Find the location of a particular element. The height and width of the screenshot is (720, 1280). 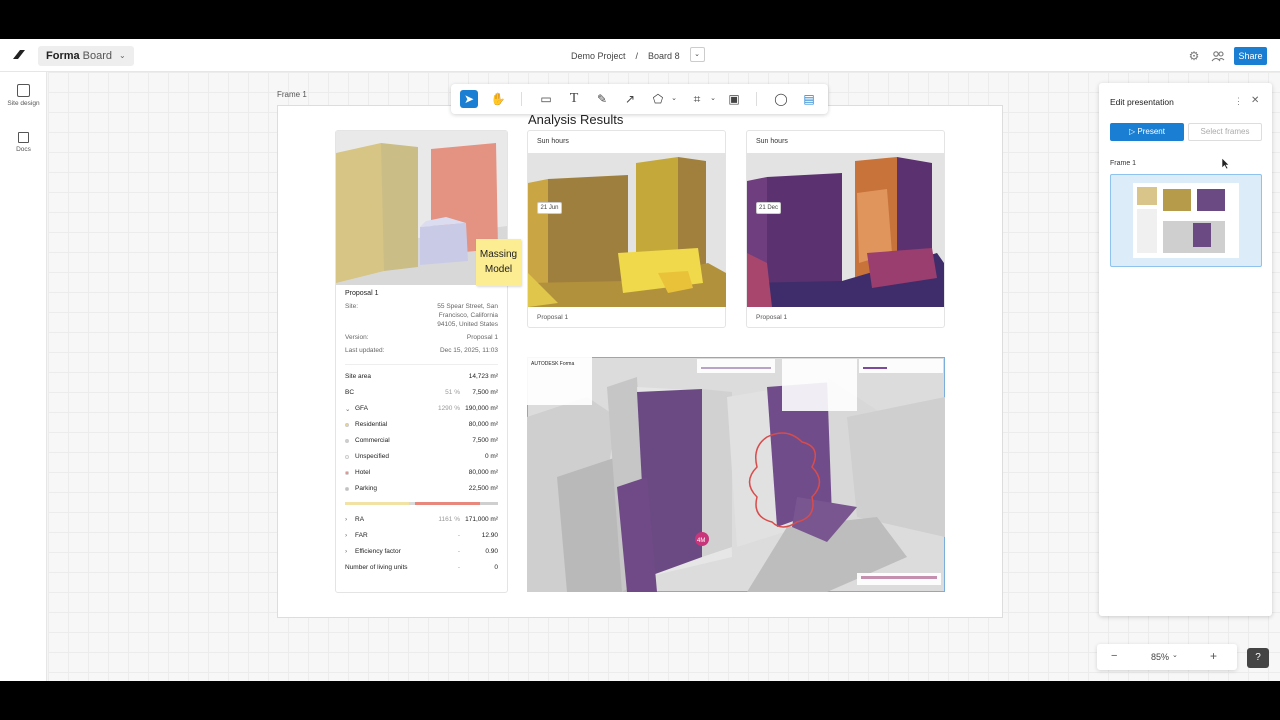

last-updated-value: Dec 15, 2025, 11:03 is located at coordinates (468, 350).